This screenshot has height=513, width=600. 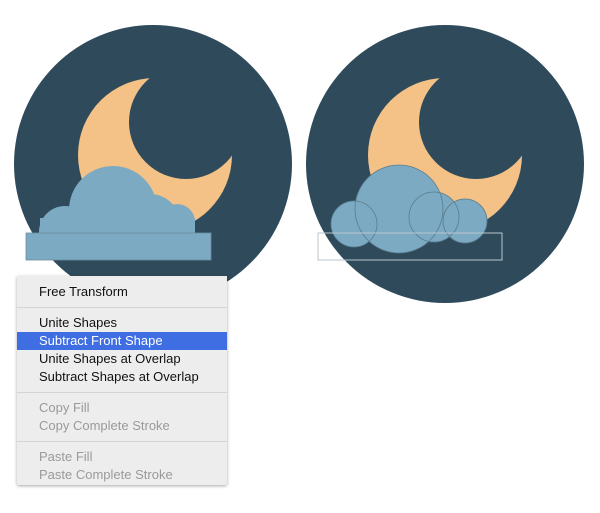 I want to click on menu-item-unite-shapes: Unite Shapes, so click(x=122, y=323).